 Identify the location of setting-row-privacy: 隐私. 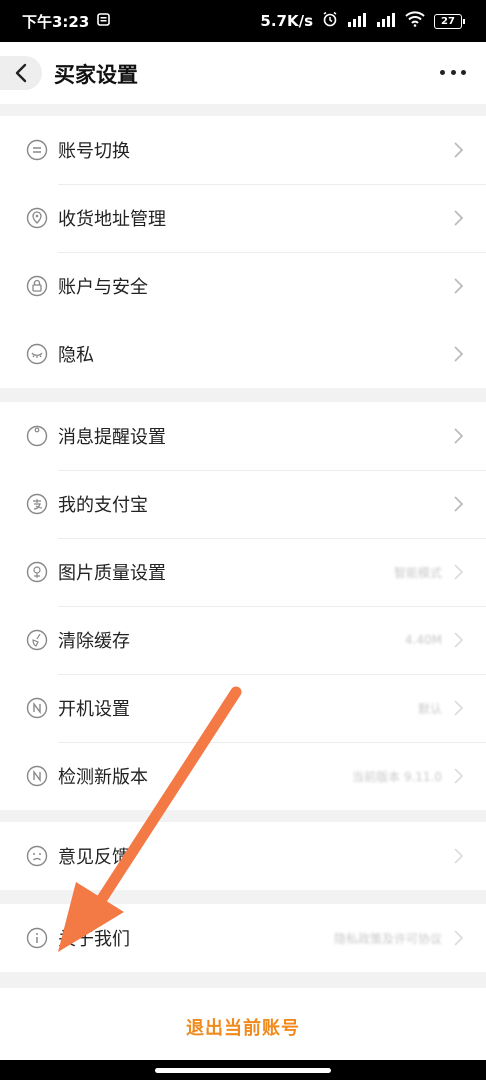
(243, 354).